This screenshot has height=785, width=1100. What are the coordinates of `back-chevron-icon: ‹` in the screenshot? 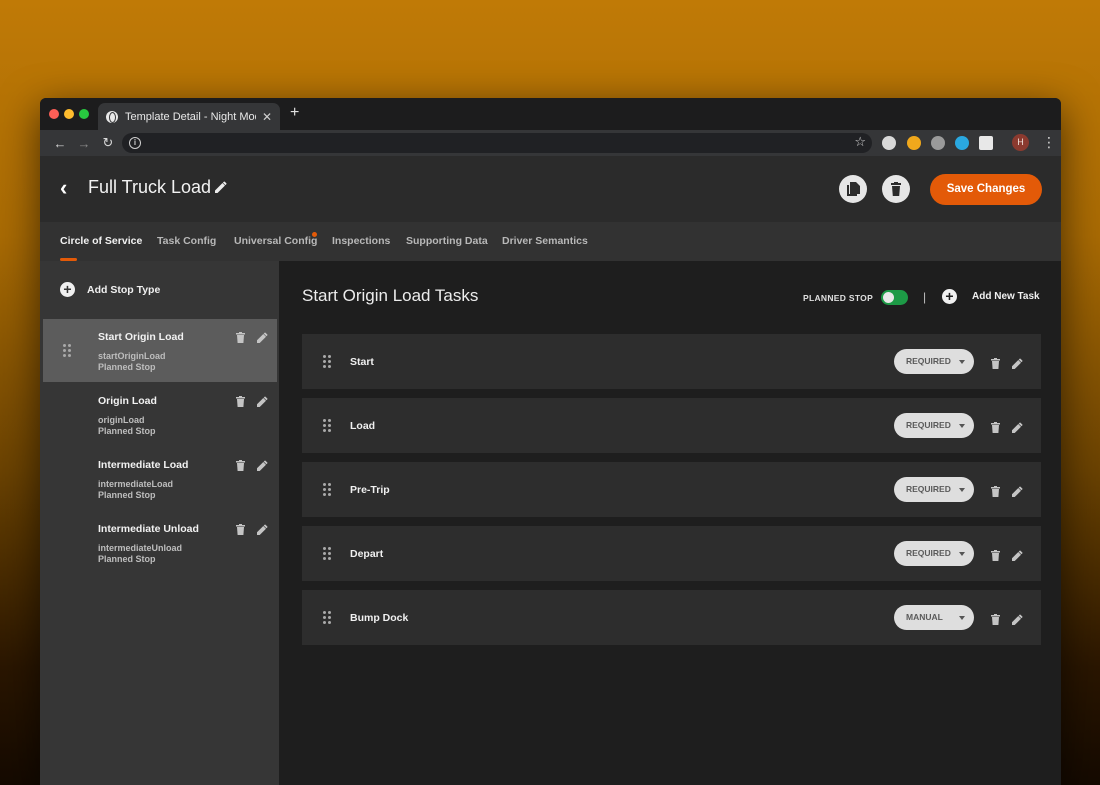 It's located at (63, 188).